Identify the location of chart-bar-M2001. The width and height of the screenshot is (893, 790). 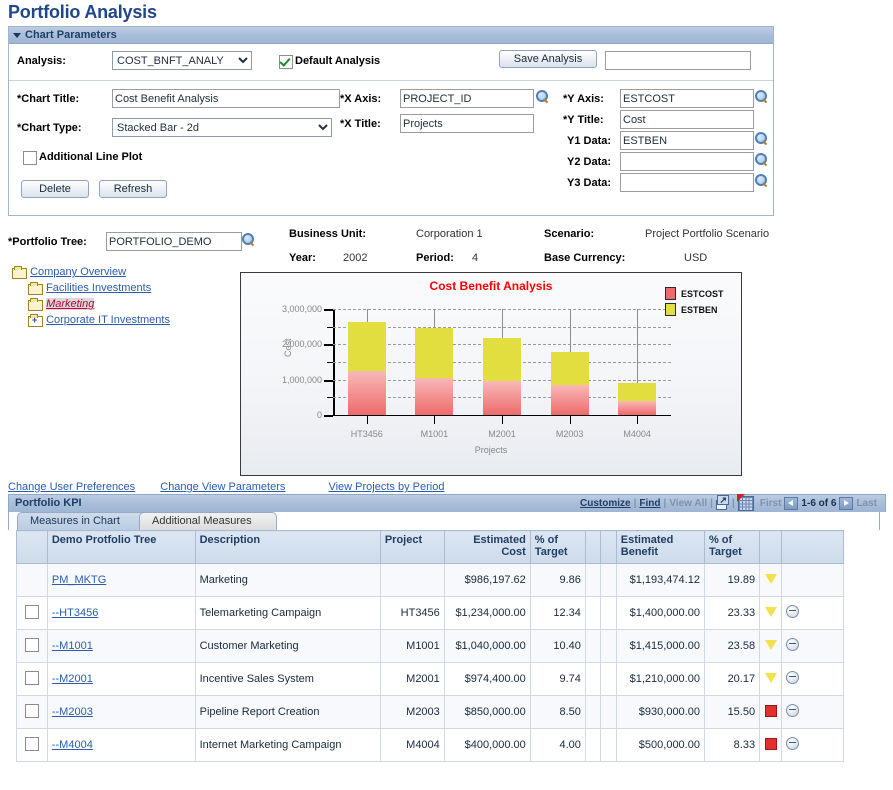
(502, 376).